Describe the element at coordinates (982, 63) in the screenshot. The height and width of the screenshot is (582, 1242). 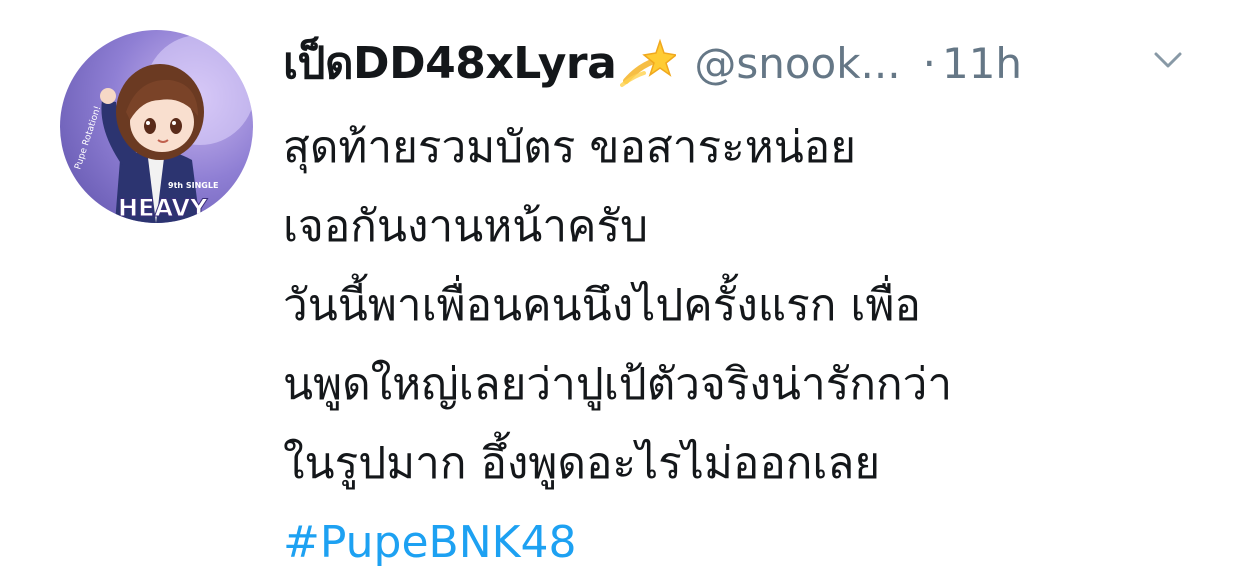
I see `tweet-timestamp: 11h` at that location.